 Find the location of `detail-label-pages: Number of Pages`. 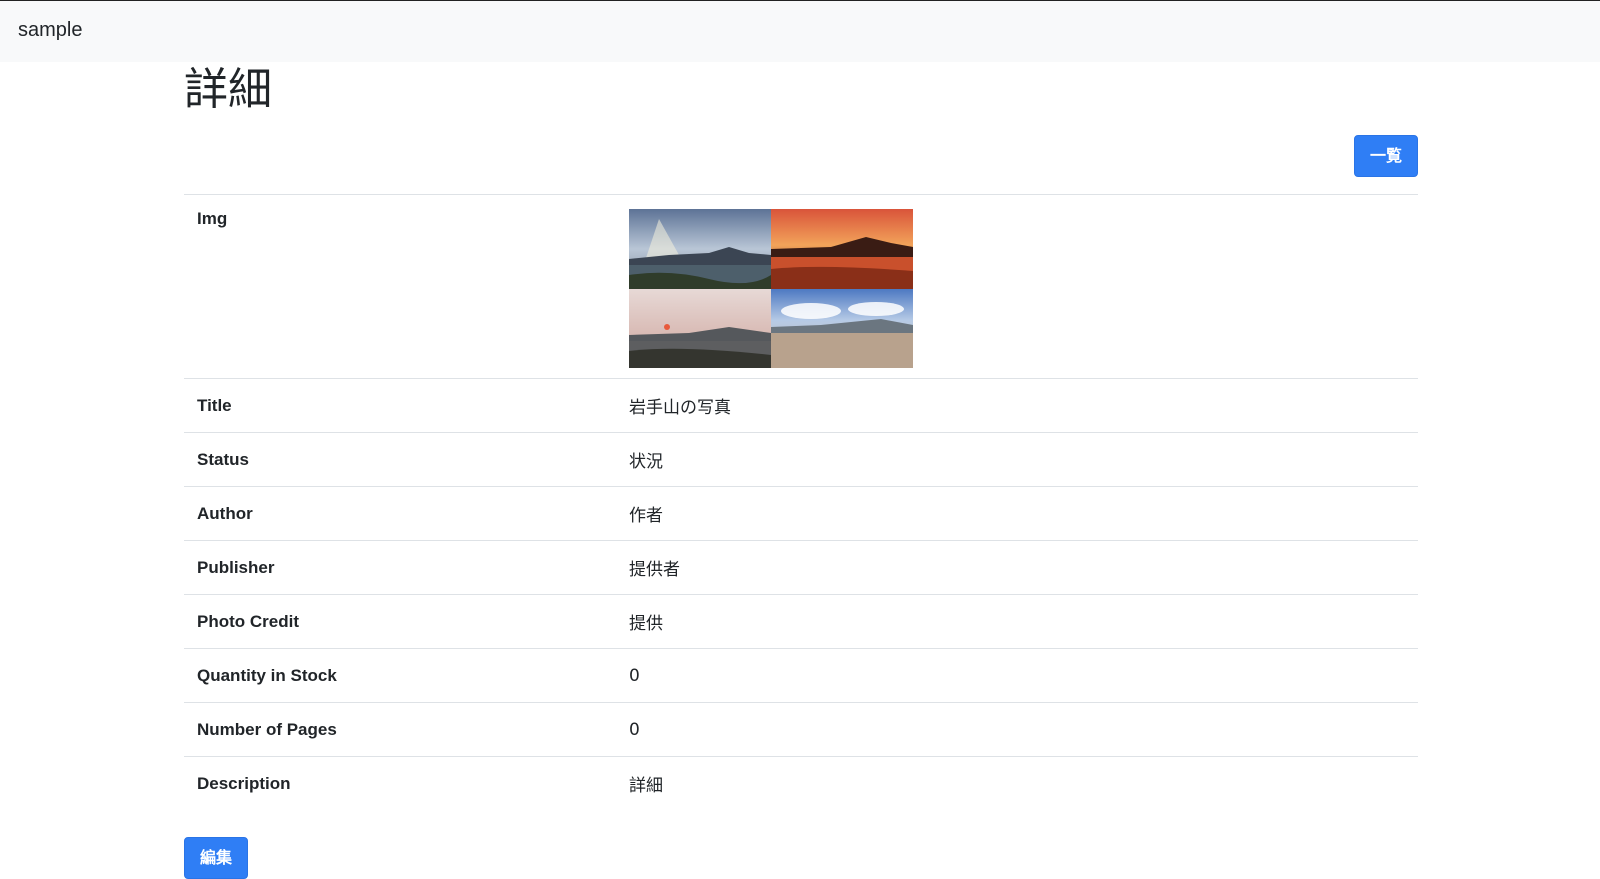

detail-label-pages: Number of Pages is located at coordinates (267, 729).